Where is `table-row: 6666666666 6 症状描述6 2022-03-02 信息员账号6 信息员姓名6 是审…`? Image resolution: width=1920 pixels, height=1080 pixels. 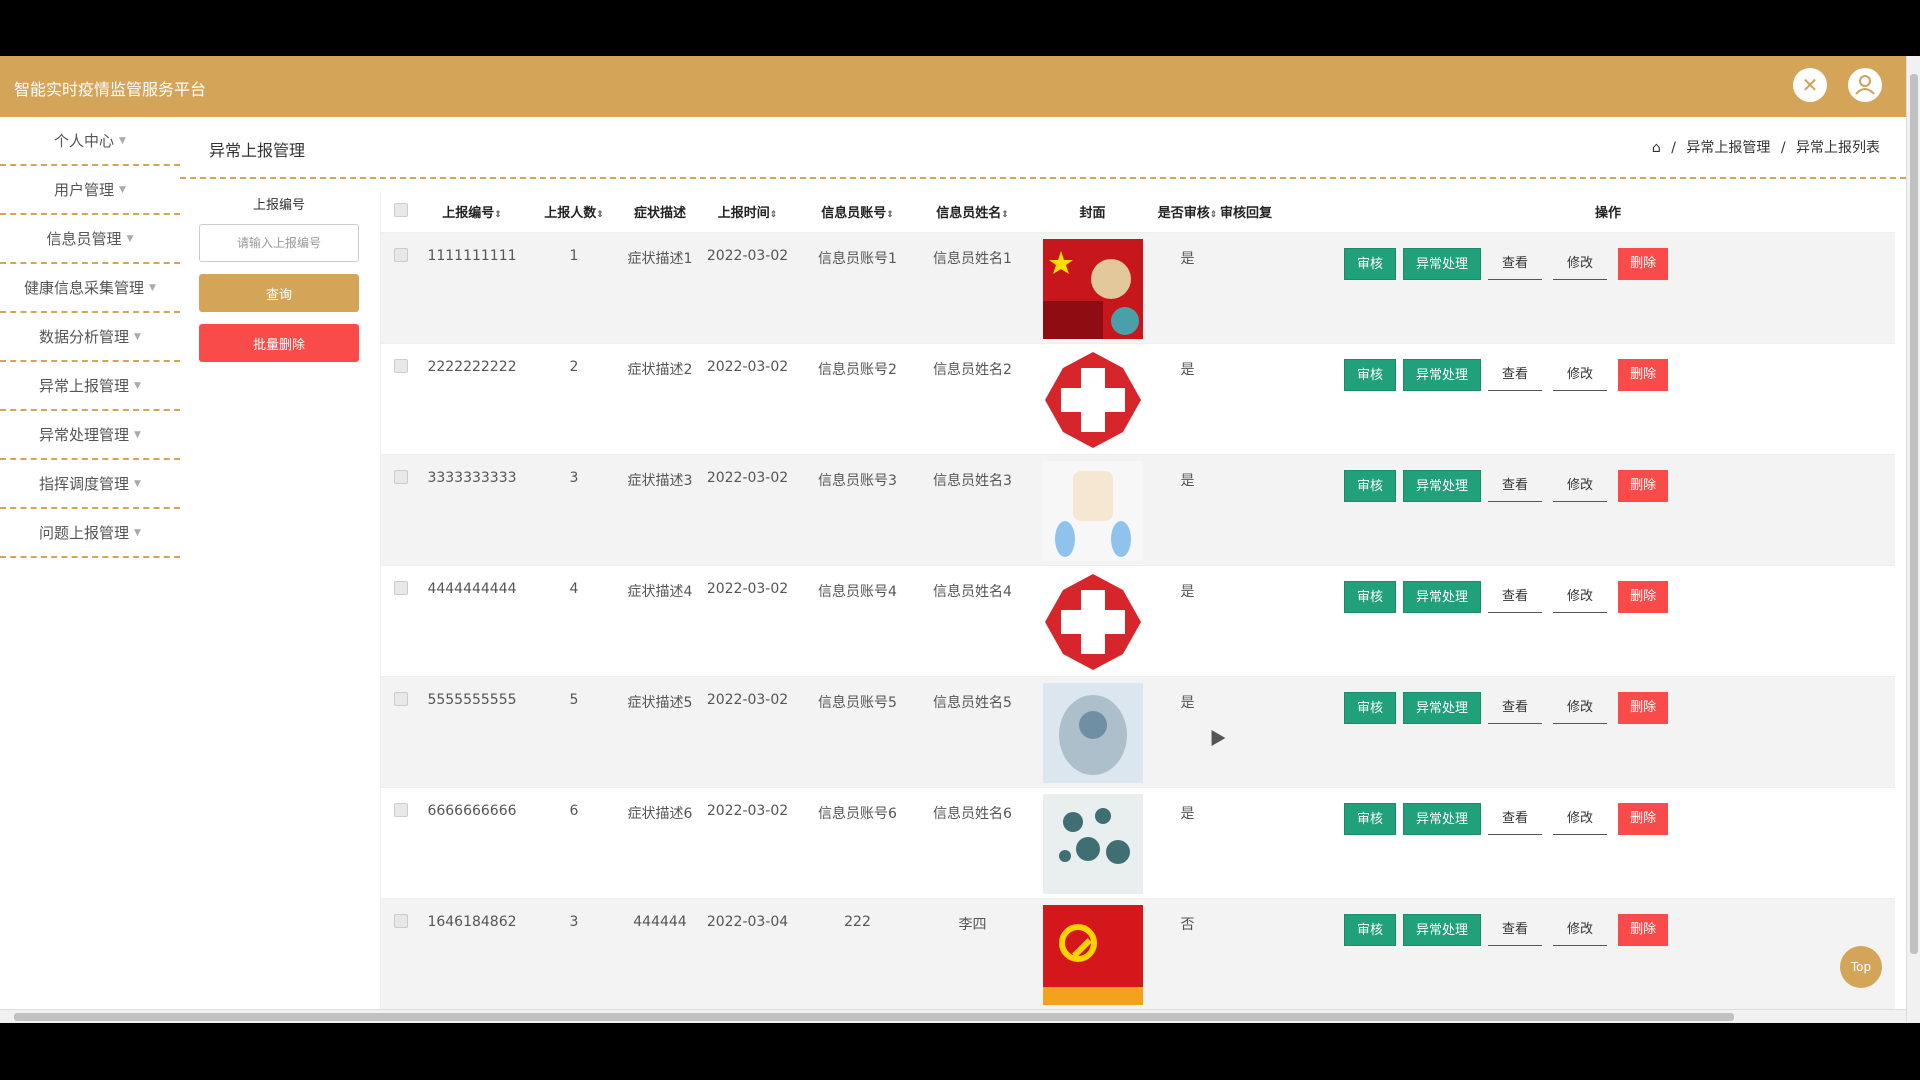
table-row: 6666666666 6 症状描述6 2022-03-02 信息员账号6 信息员姓名6 是审… is located at coordinates (1138, 842).